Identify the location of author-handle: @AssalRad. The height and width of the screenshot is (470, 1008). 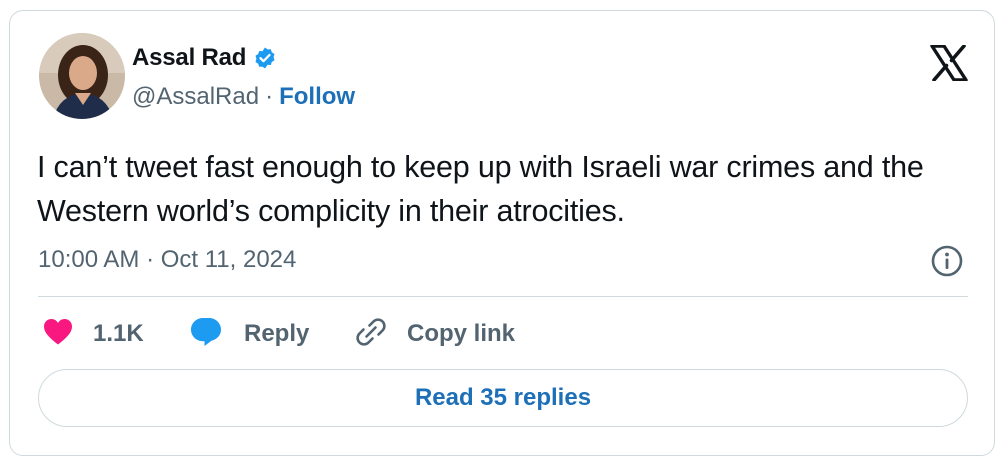
(195, 97).